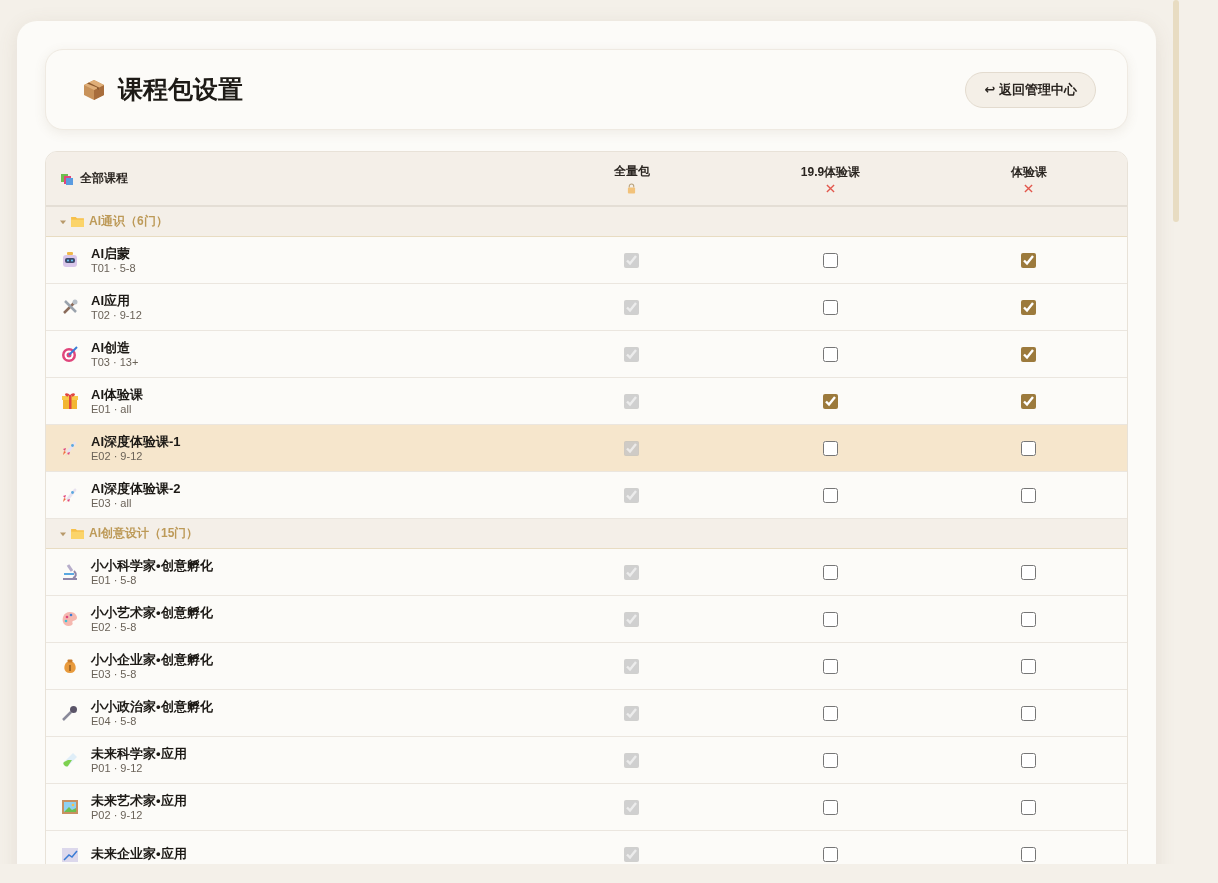 The width and height of the screenshot is (1218, 883). I want to click on course-name: 未来企业家•应用, so click(139, 854).